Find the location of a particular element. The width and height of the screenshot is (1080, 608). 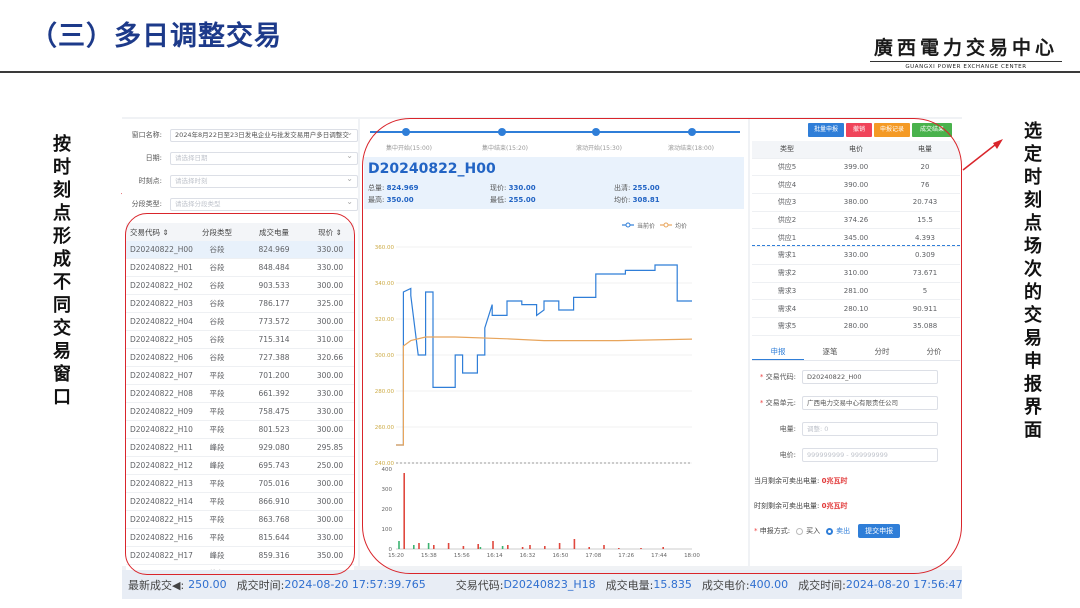

cancel-button: 撤销 is located at coordinates (859, 130).